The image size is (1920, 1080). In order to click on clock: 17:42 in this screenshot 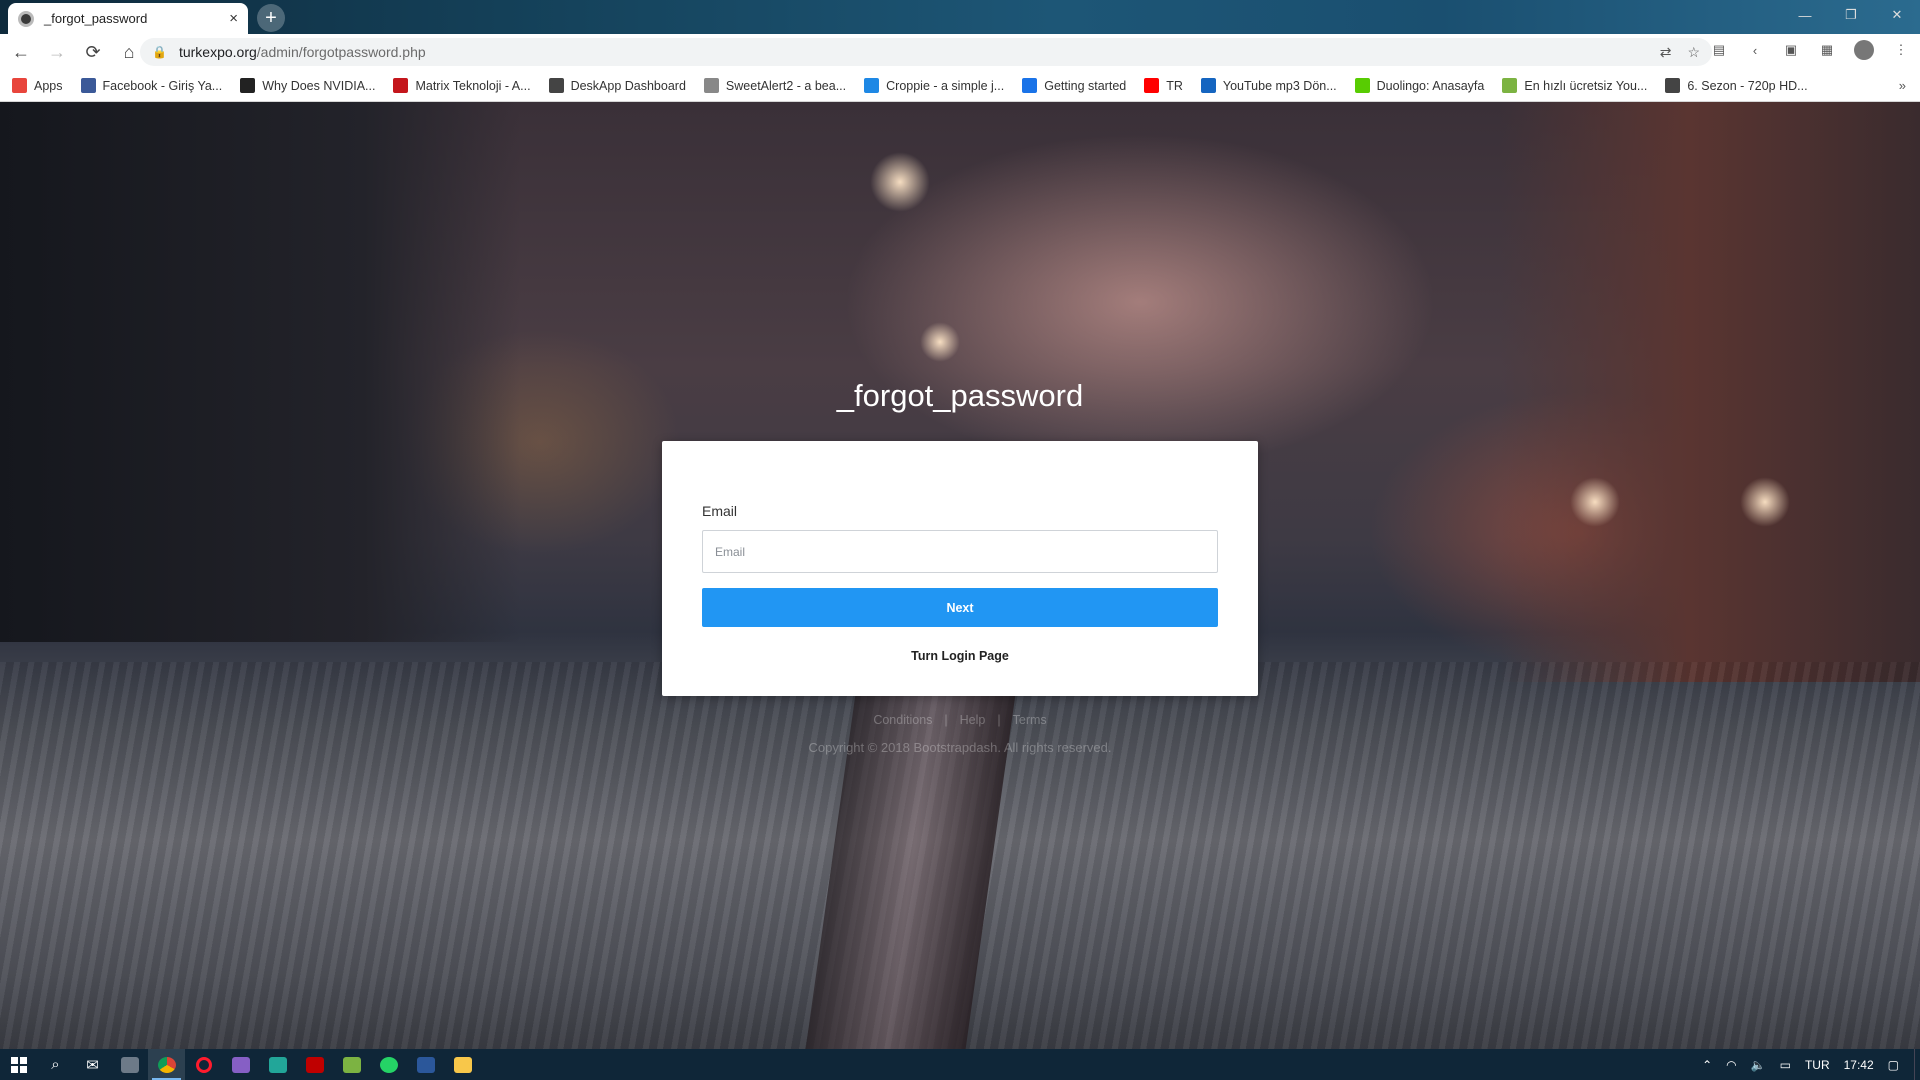, I will do `click(1859, 1065)`.